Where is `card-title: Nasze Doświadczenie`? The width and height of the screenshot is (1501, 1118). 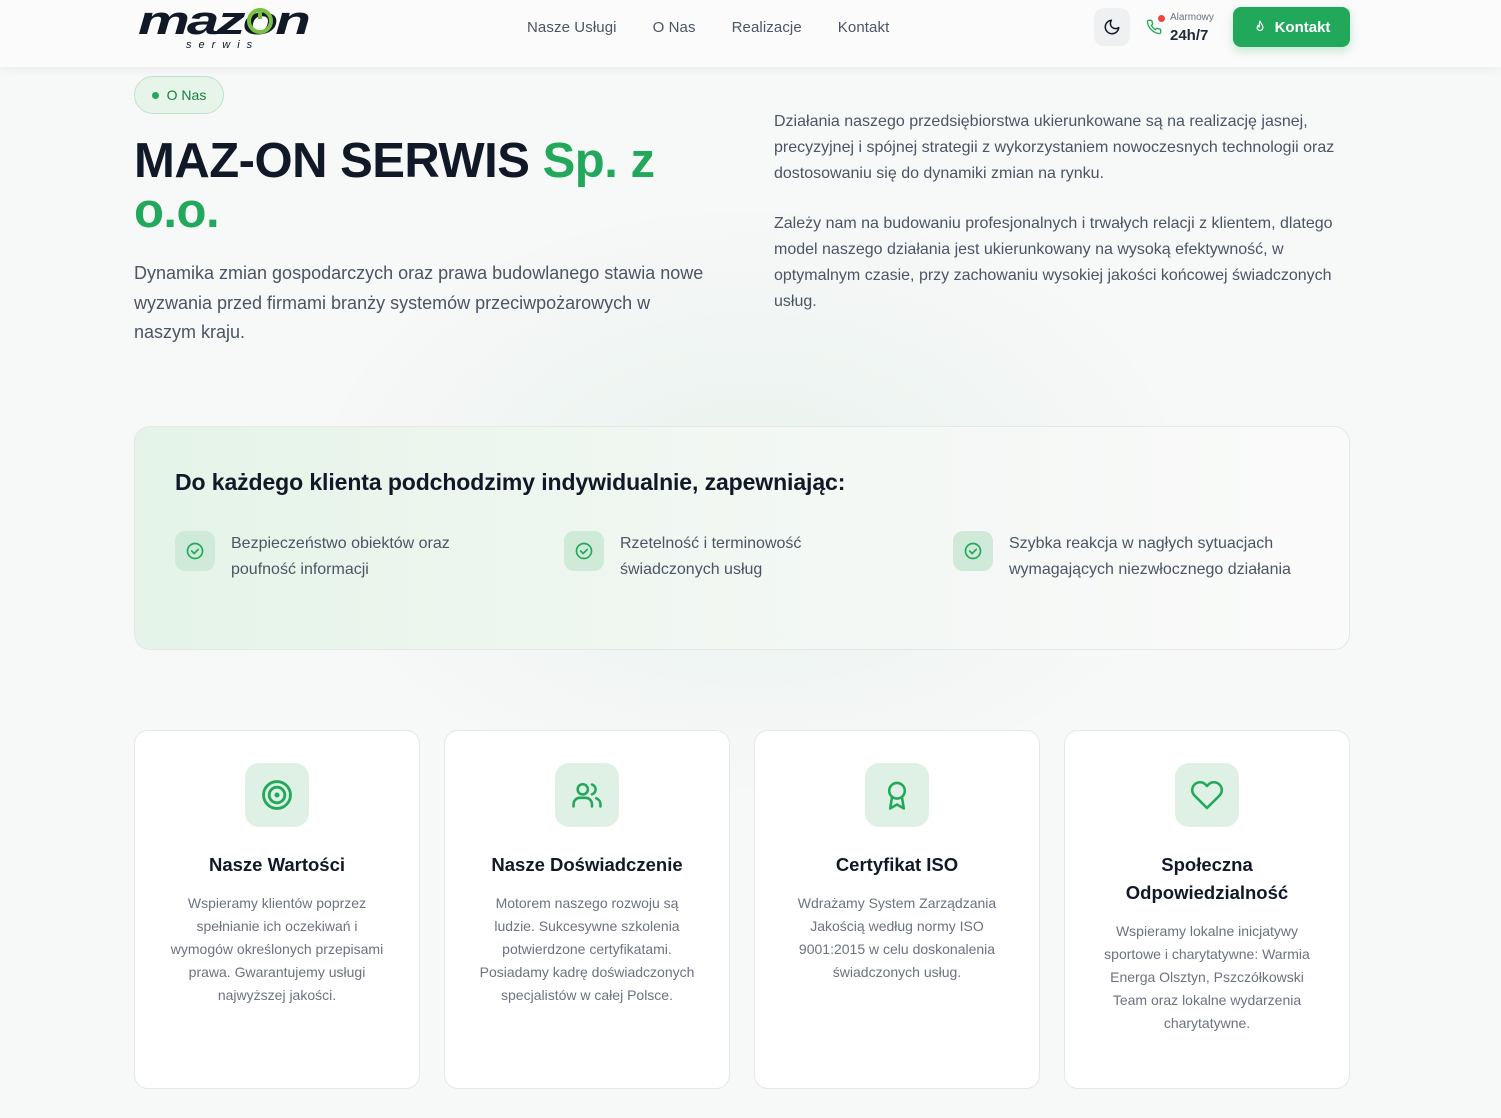 card-title: Nasze Doświadczenie is located at coordinates (587, 864).